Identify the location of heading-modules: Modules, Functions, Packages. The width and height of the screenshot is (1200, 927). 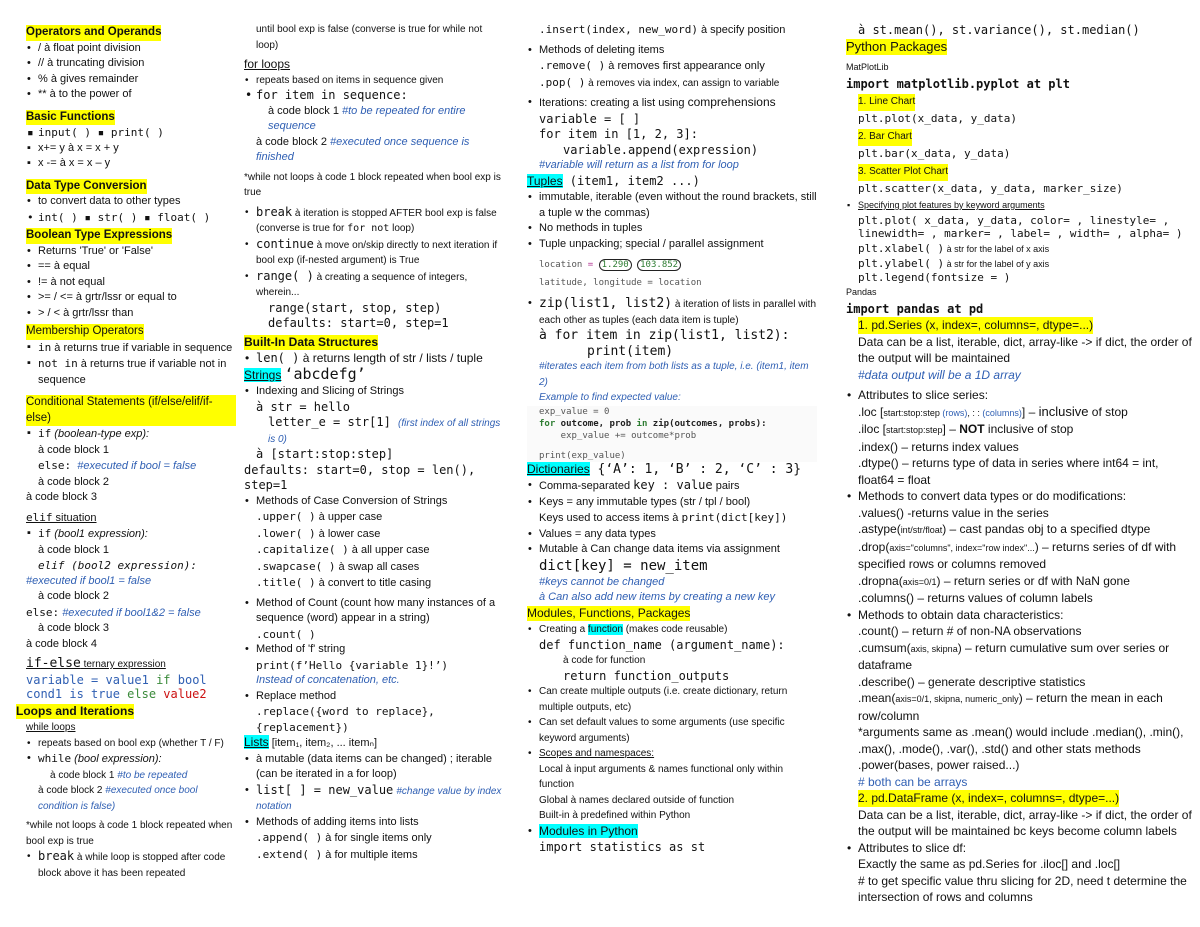
(609, 613).